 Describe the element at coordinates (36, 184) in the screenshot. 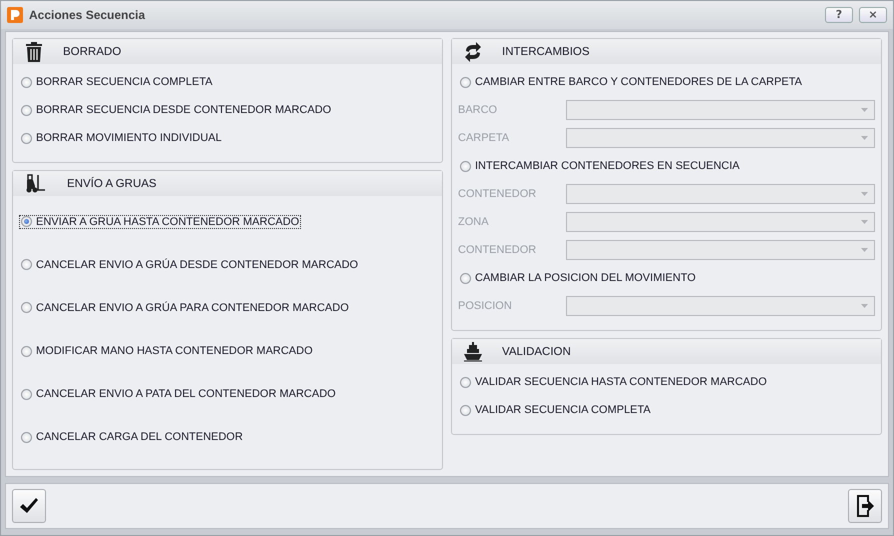

I see `forklift-icon` at that location.